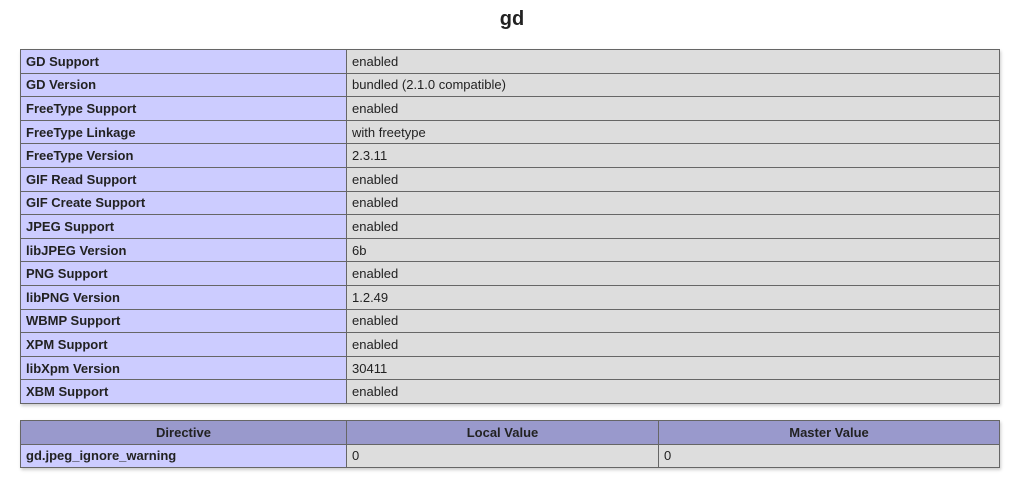  Describe the element at coordinates (183, 132) in the screenshot. I see `row-label: FreeType Linkage` at that location.